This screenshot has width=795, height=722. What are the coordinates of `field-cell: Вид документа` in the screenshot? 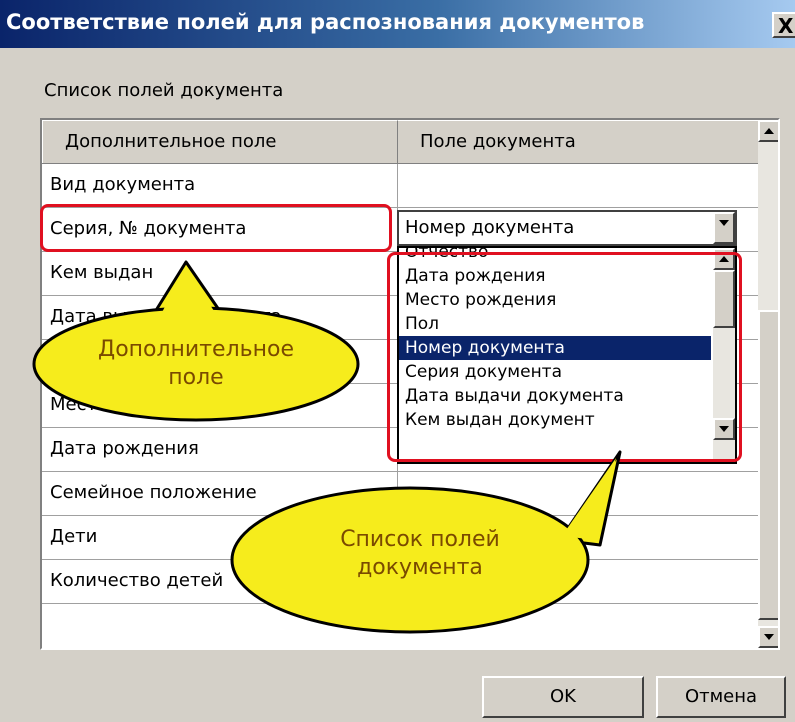 It's located at (220, 185).